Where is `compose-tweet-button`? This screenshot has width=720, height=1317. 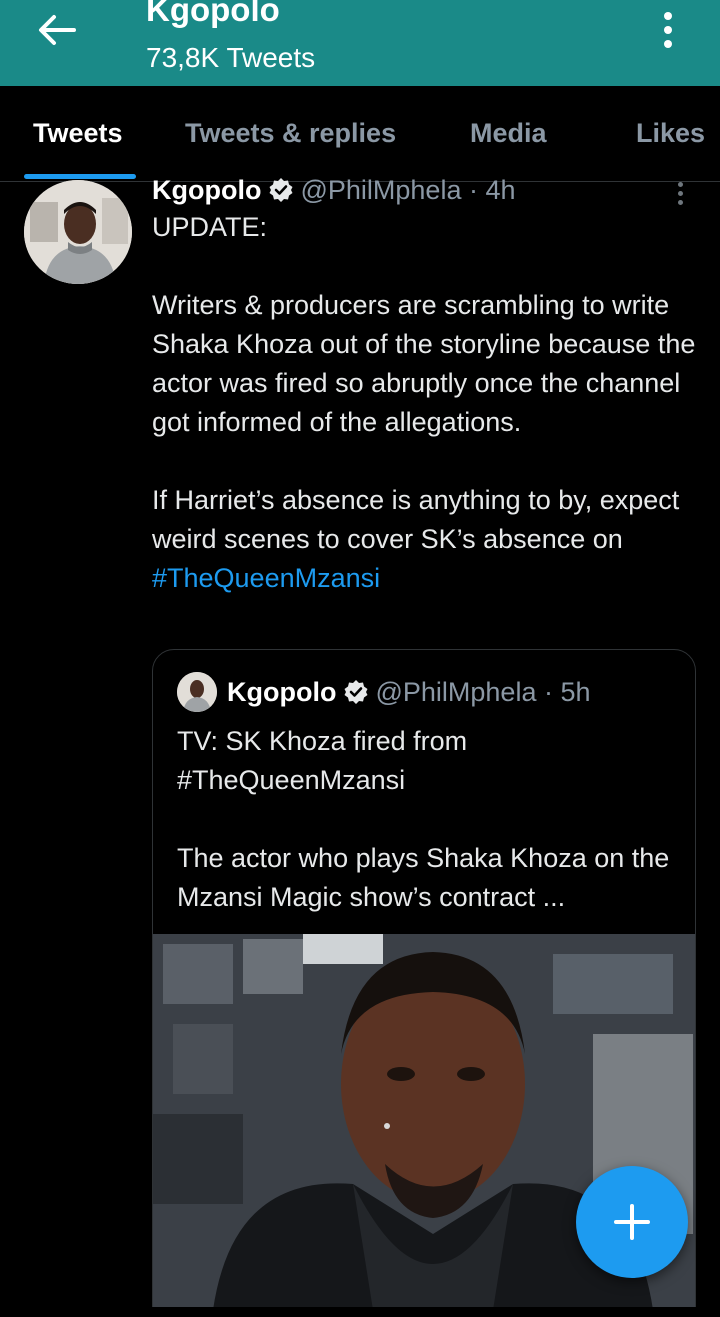
compose-tweet-button is located at coordinates (632, 1222).